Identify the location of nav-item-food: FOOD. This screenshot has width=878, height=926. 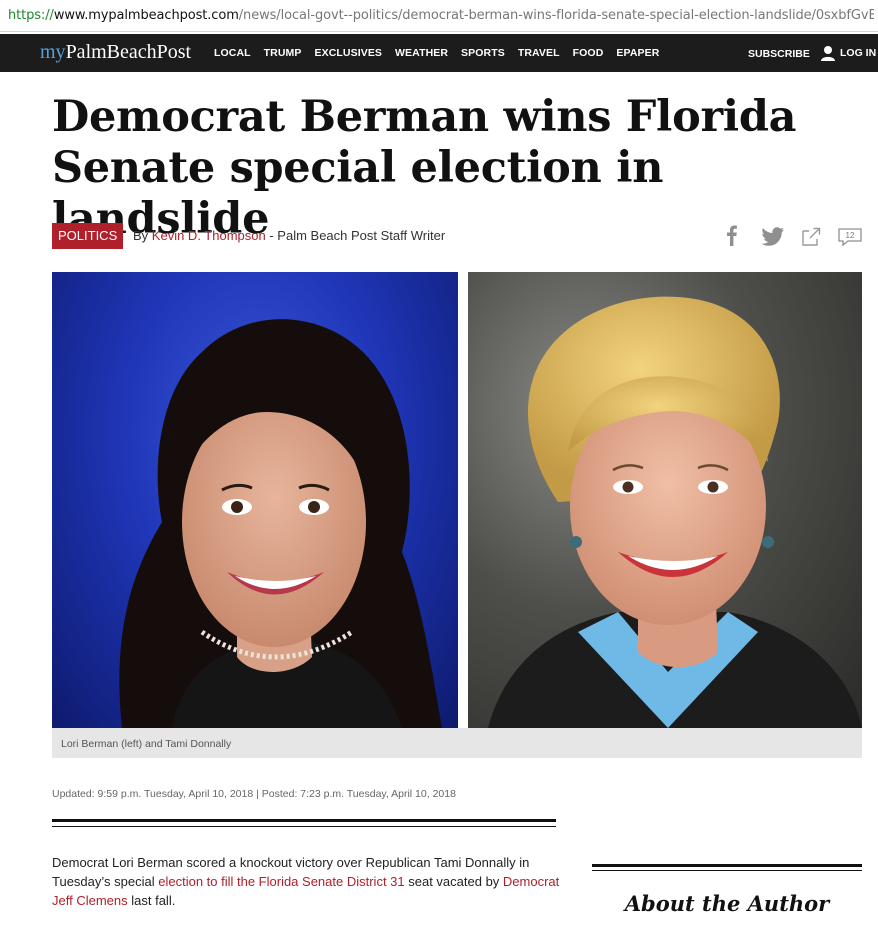
(588, 53).